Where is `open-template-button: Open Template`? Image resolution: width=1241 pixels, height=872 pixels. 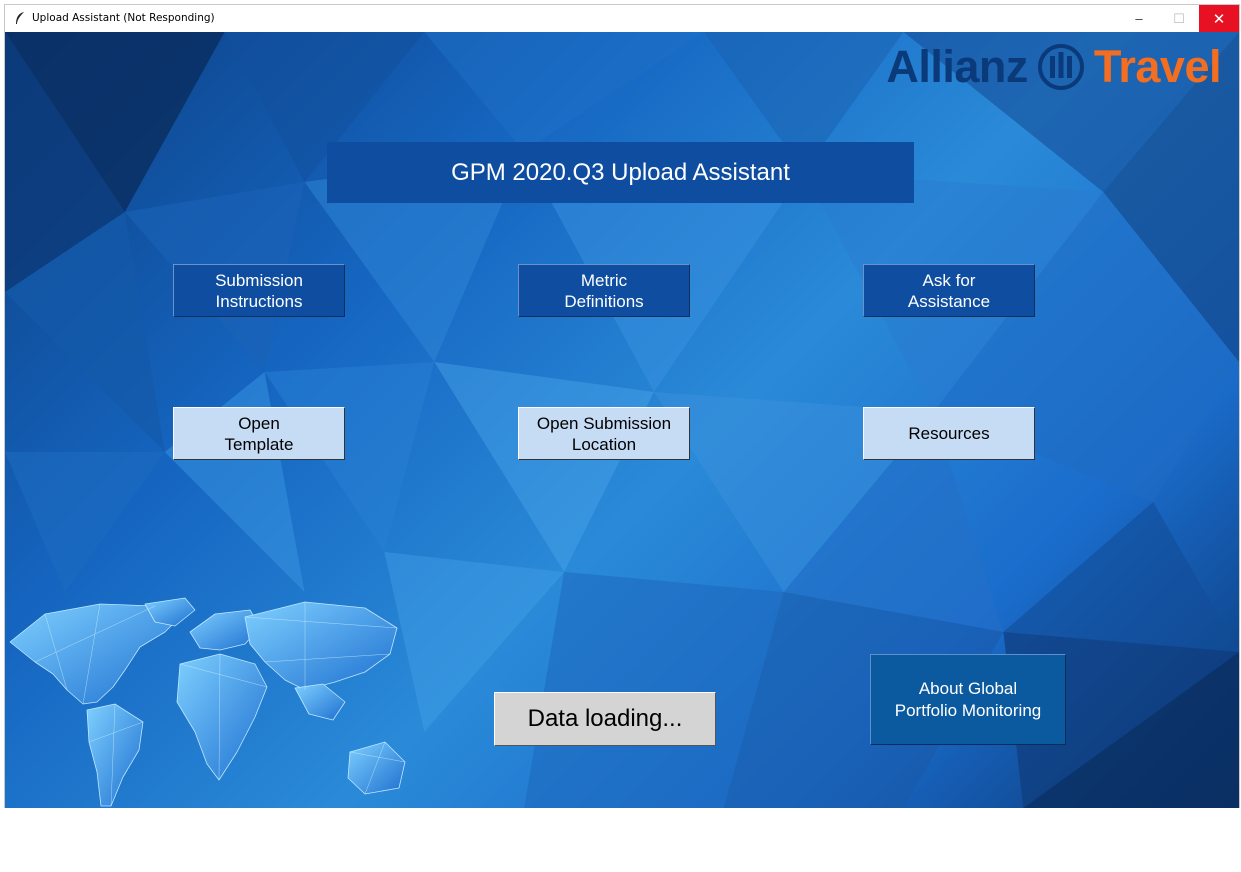 open-template-button: Open Template is located at coordinates (259, 433).